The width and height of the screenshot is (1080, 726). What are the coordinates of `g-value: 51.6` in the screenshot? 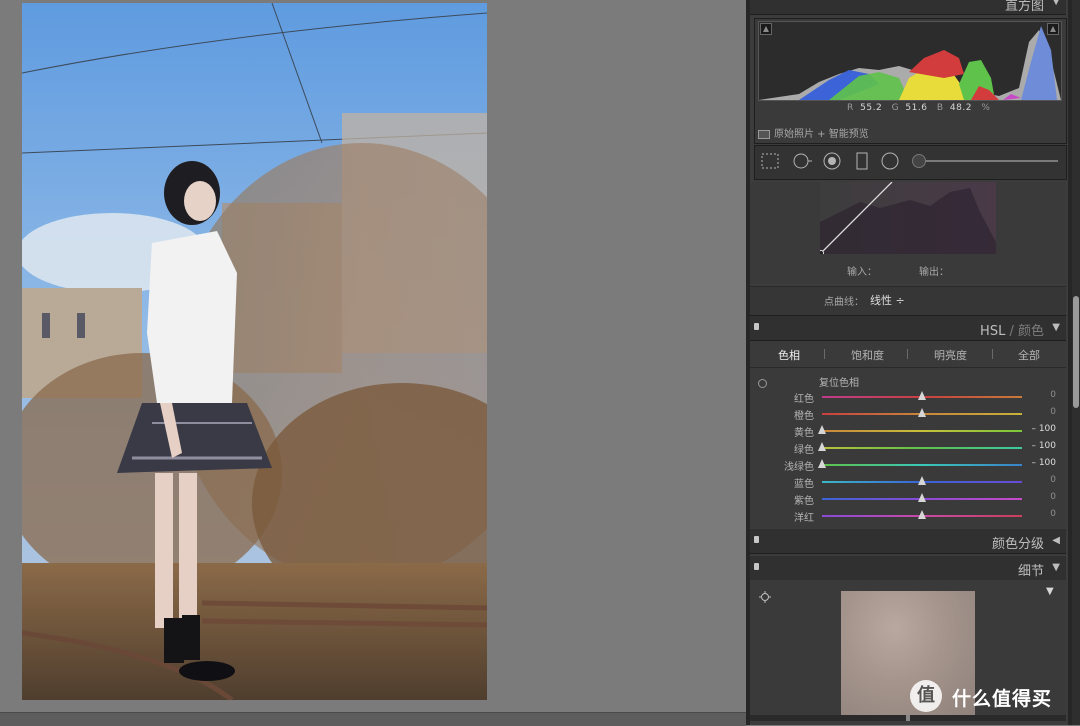 It's located at (916, 108).